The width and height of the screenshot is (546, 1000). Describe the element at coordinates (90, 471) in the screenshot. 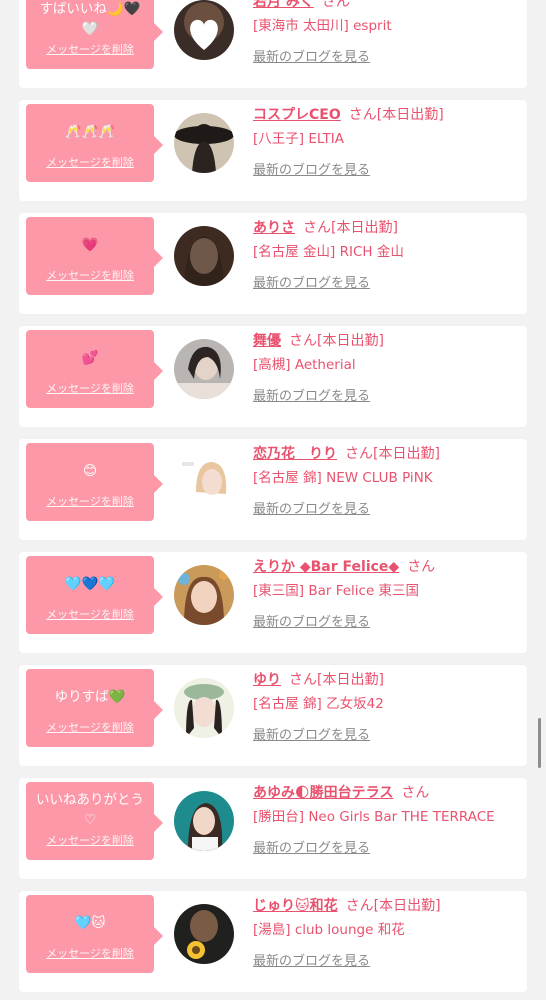

I see `message-text: 😊` at that location.